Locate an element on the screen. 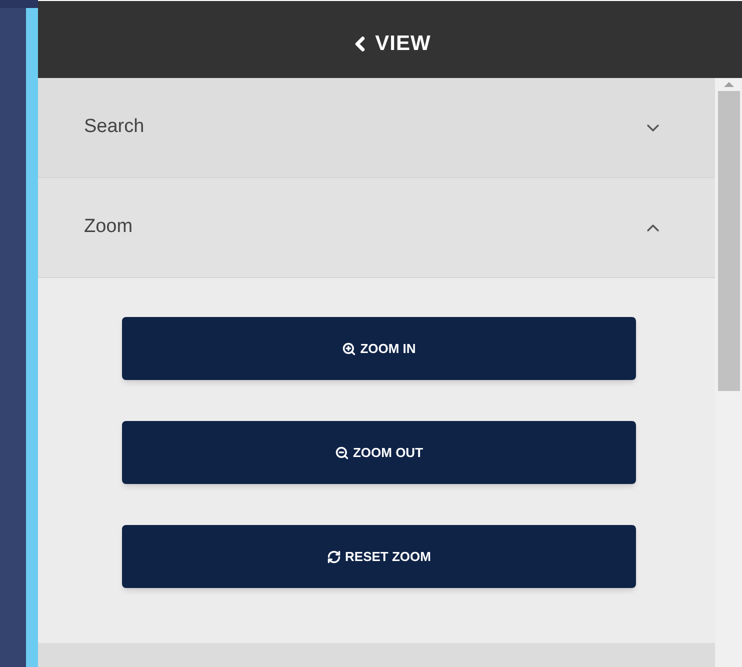 The width and height of the screenshot is (742, 667). section-header: Zoom is located at coordinates (376, 228).